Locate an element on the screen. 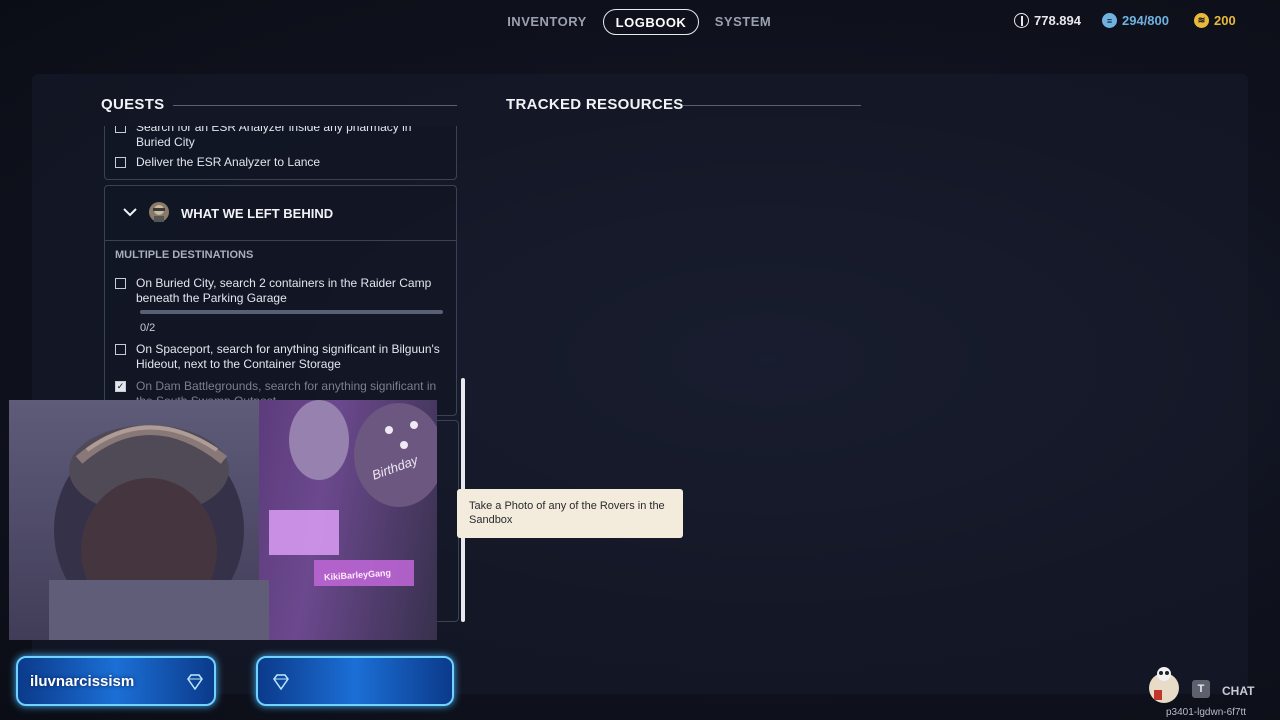  player-avatar is located at coordinates (1164, 684).